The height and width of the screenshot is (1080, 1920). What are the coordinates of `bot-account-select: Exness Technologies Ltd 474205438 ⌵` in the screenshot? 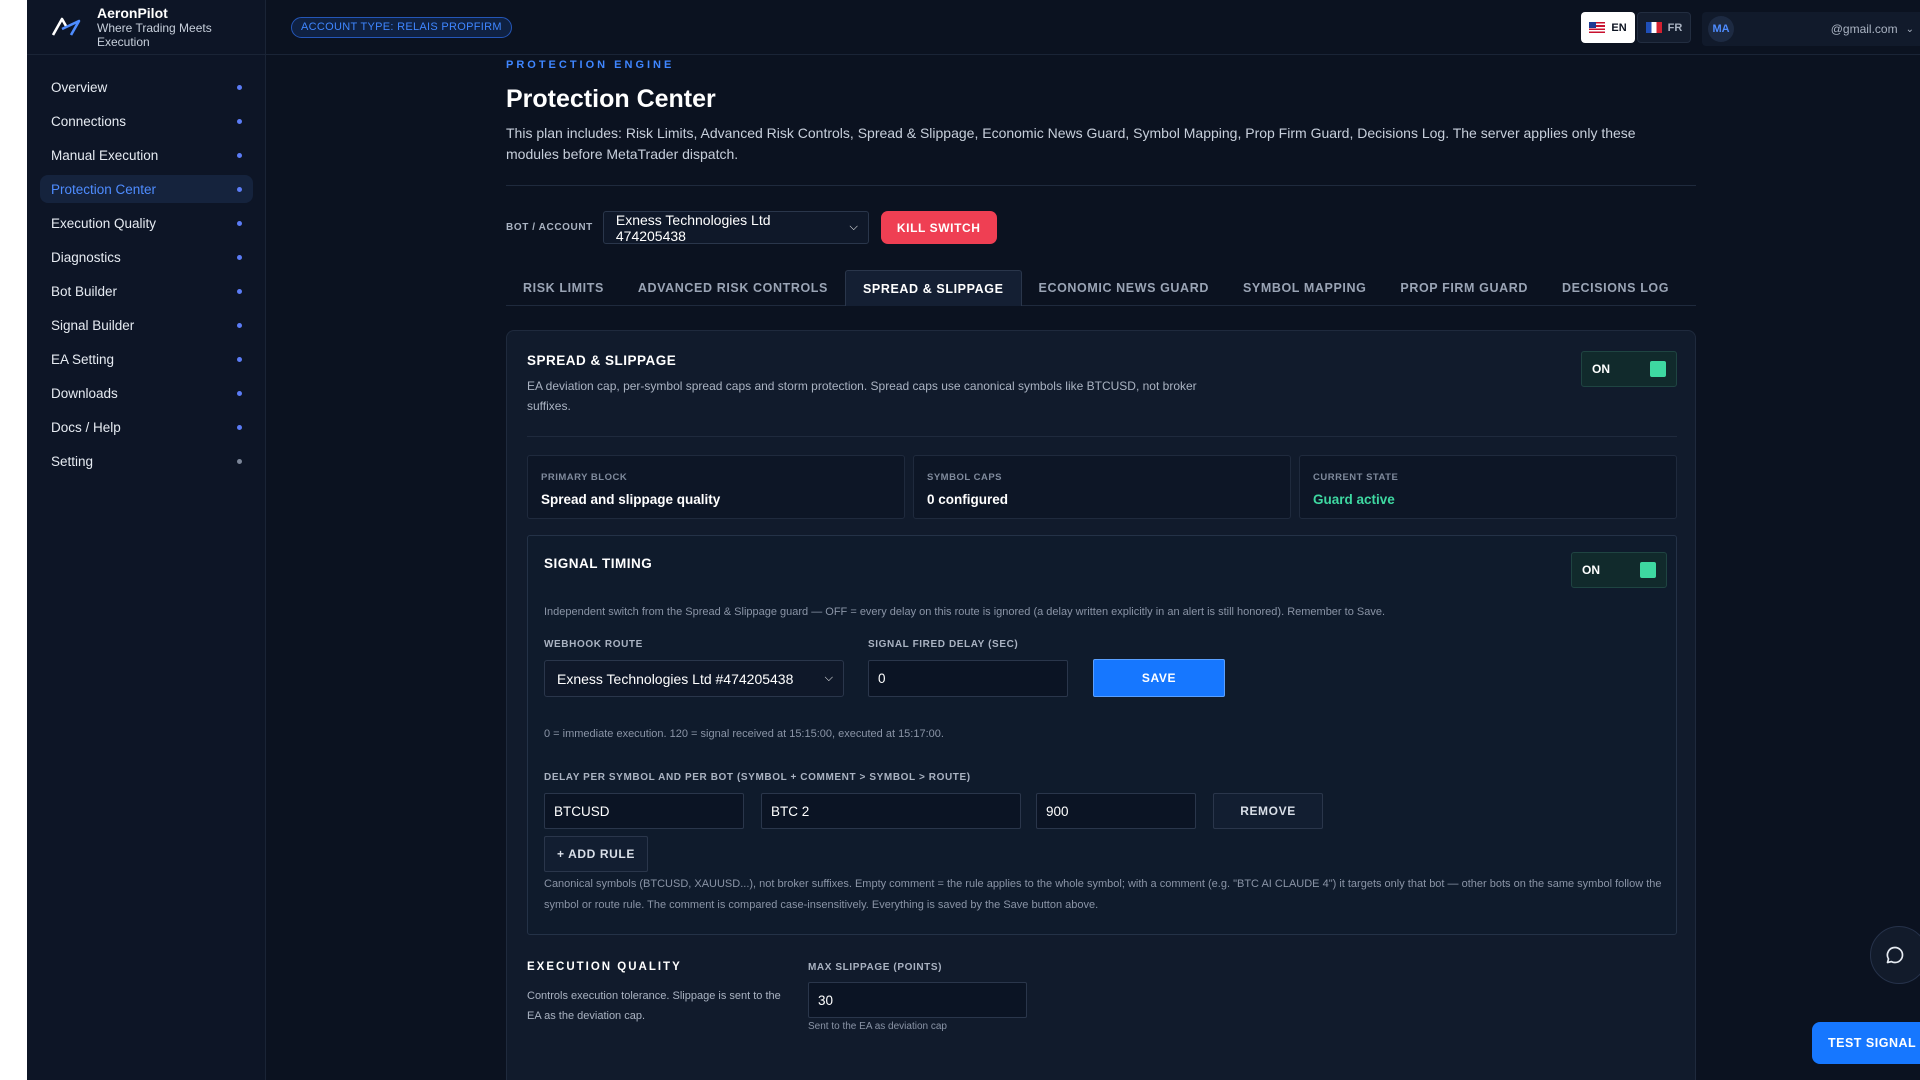 It's located at (735, 227).